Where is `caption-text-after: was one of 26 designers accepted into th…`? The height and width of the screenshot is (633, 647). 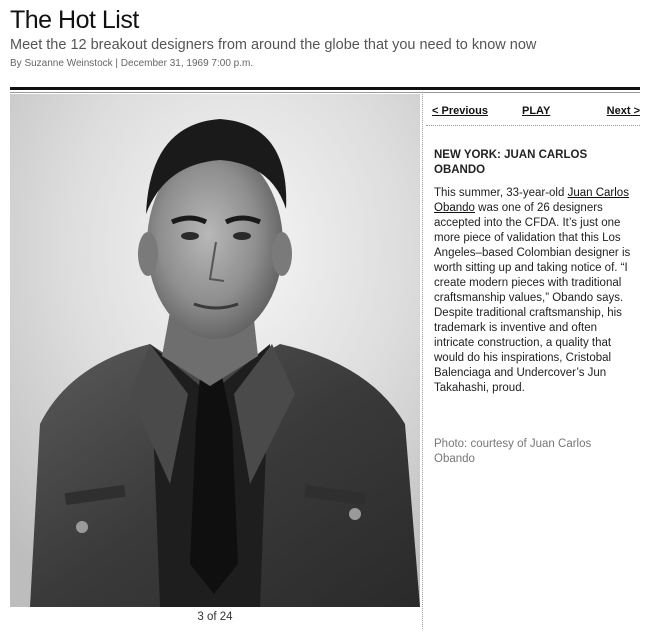 caption-text-after: was one of 26 designers accepted into th… is located at coordinates (532, 298).